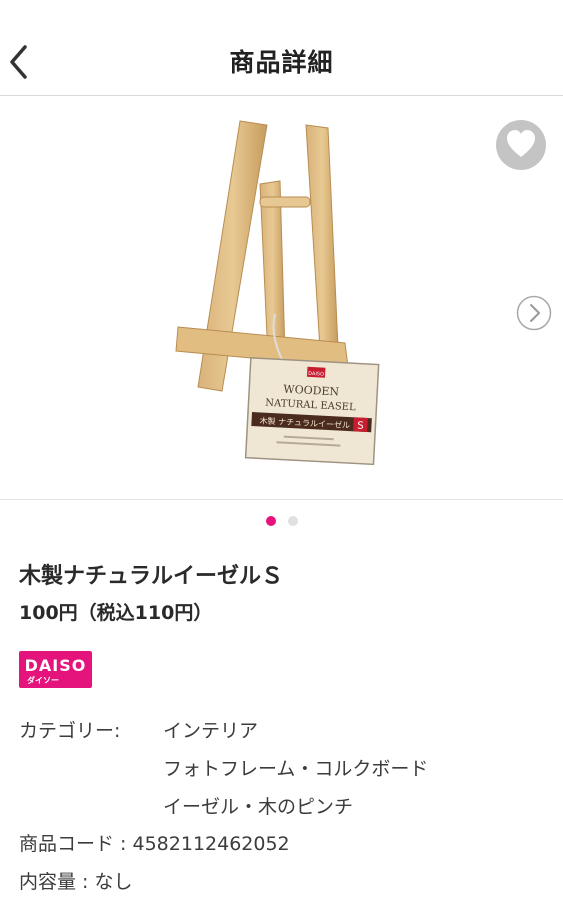  Describe the element at coordinates (48, 882) in the screenshot. I see `volume-label: 内容量` at that location.